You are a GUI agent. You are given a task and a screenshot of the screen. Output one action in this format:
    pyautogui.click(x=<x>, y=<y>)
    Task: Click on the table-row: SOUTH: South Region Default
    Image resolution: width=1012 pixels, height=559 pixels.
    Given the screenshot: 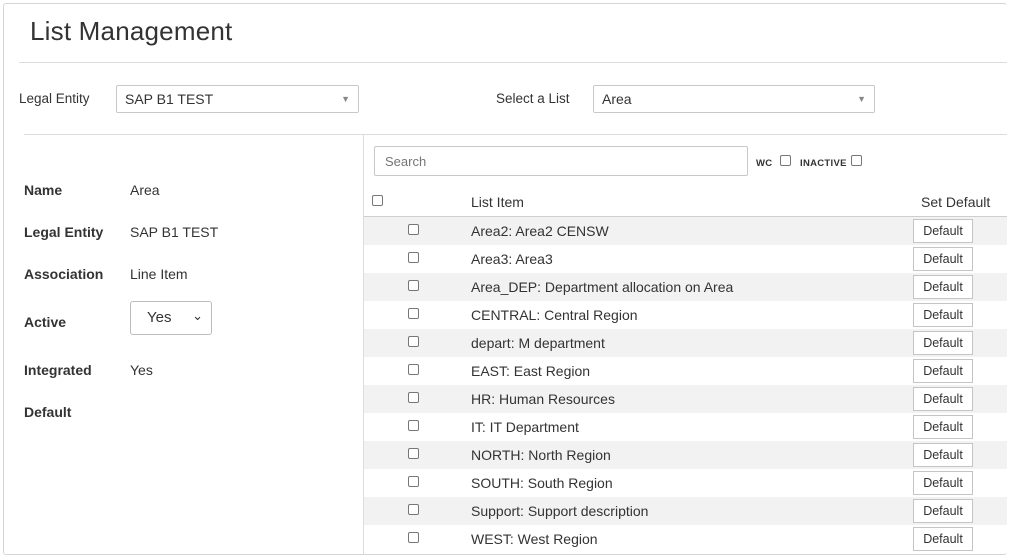 What is the action you would take?
    pyautogui.click(x=685, y=483)
    